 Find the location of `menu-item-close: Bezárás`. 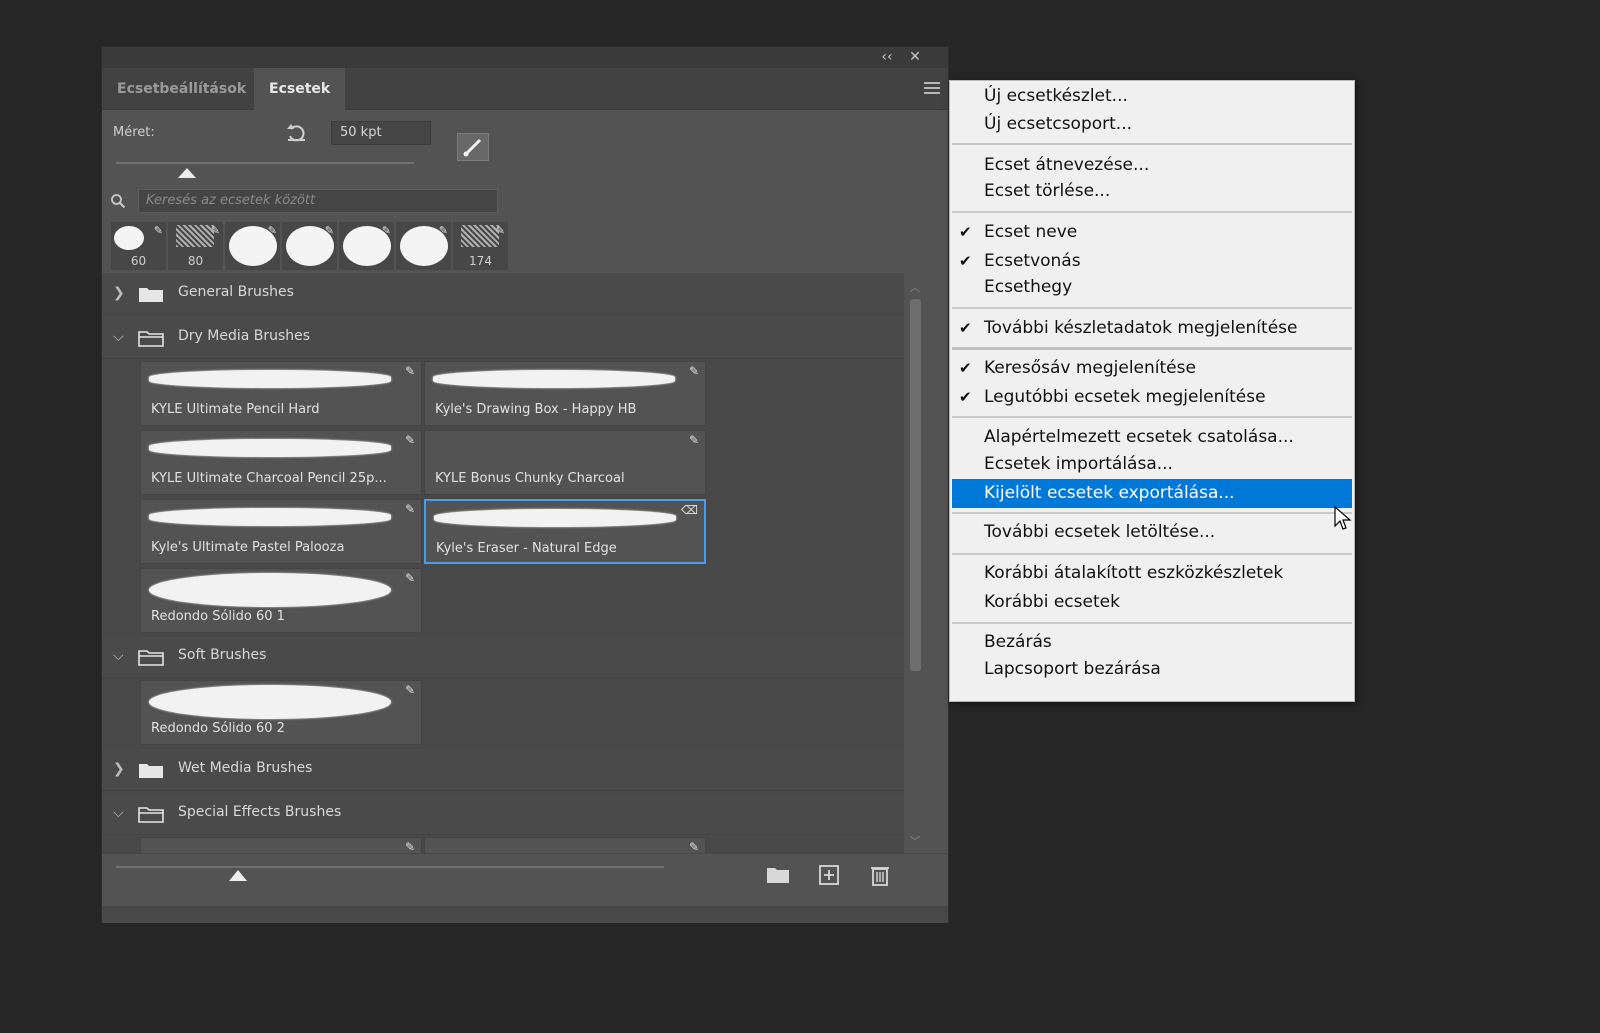

menu-item-close: Bezárás is located at coordinates (1152, 642).